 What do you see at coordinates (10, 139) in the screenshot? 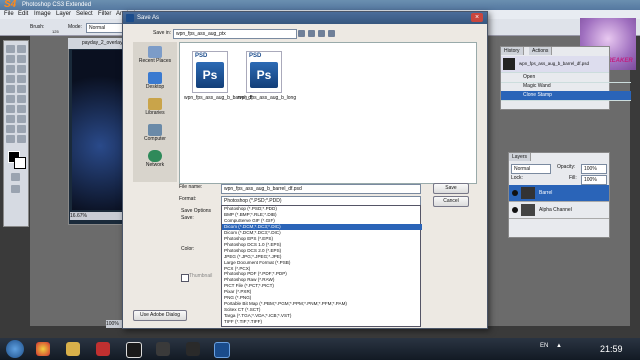
I see `hand-tool-icon` at bounding box center [10, 139].